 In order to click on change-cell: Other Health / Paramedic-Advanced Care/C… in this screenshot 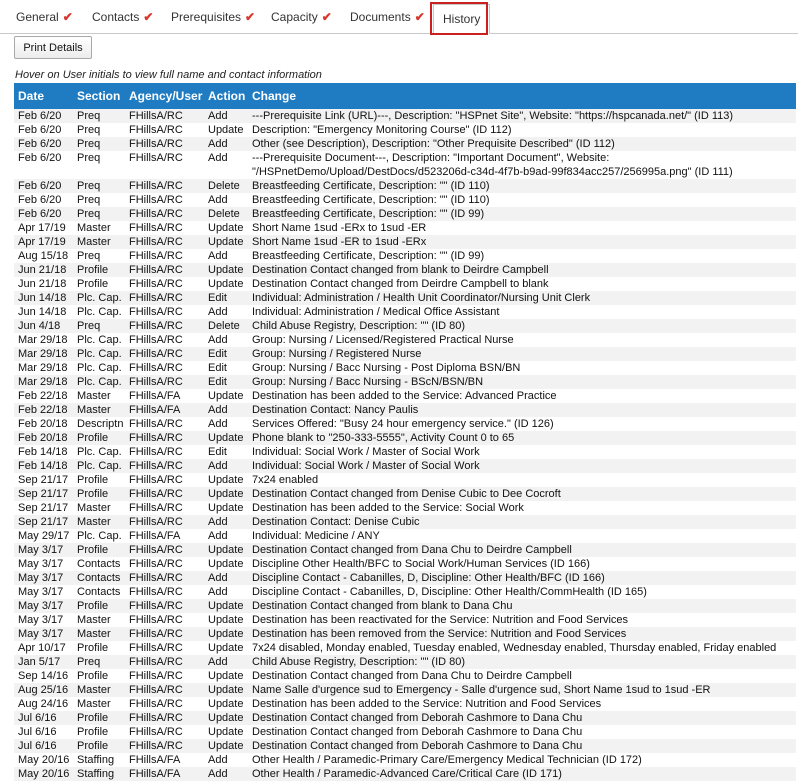, I will do `click(522, 774)`.